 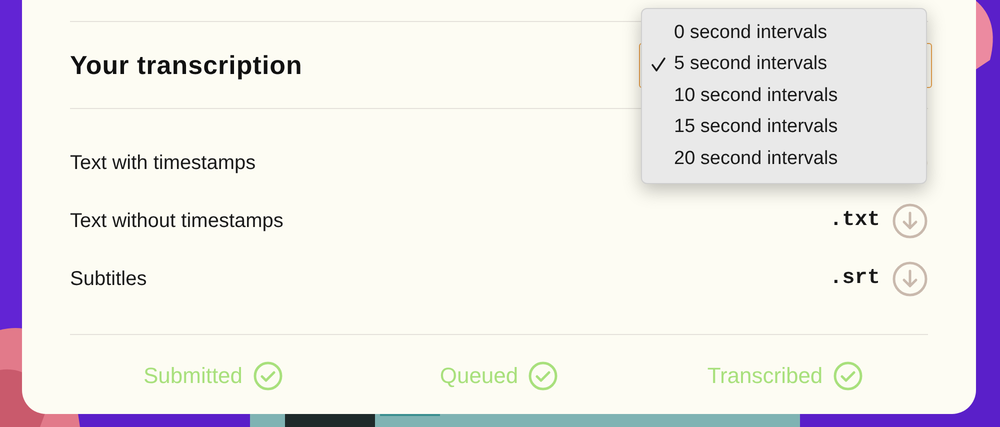 I want to click on download-label: Text without timestamps, so click(x=177, y=221).